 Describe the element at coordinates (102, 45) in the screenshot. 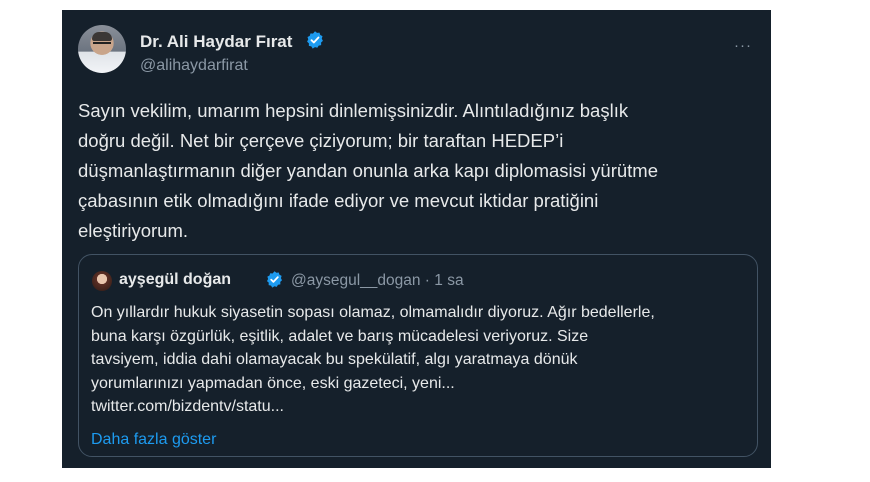

I see `avatar-glasses` at that location.